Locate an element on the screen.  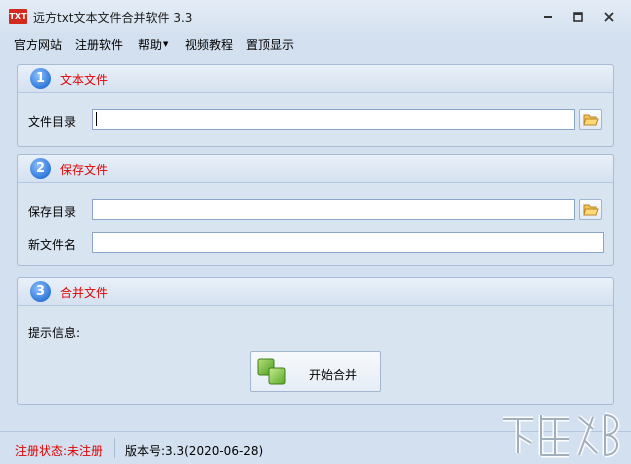
new-file-name-input is located at coordinates (348, 242).